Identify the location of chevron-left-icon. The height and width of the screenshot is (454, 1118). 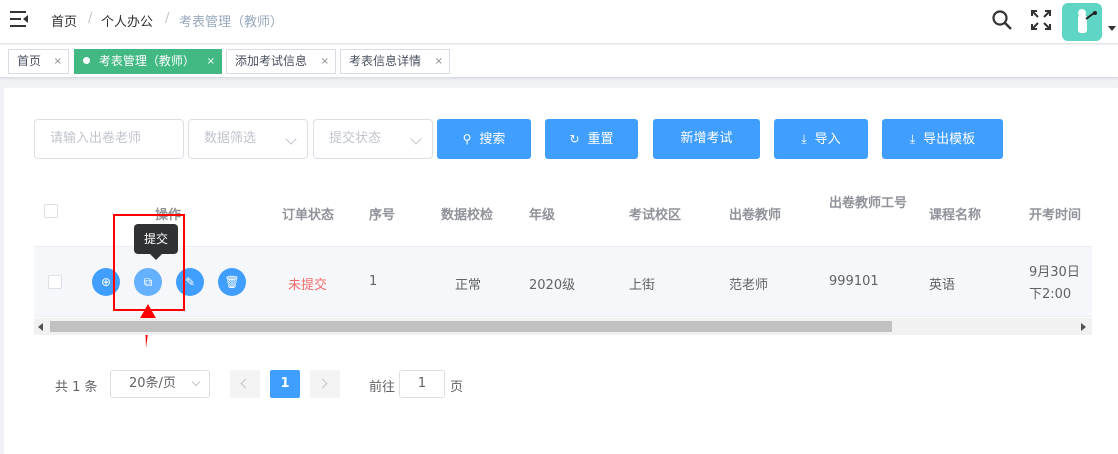
(245, 383).